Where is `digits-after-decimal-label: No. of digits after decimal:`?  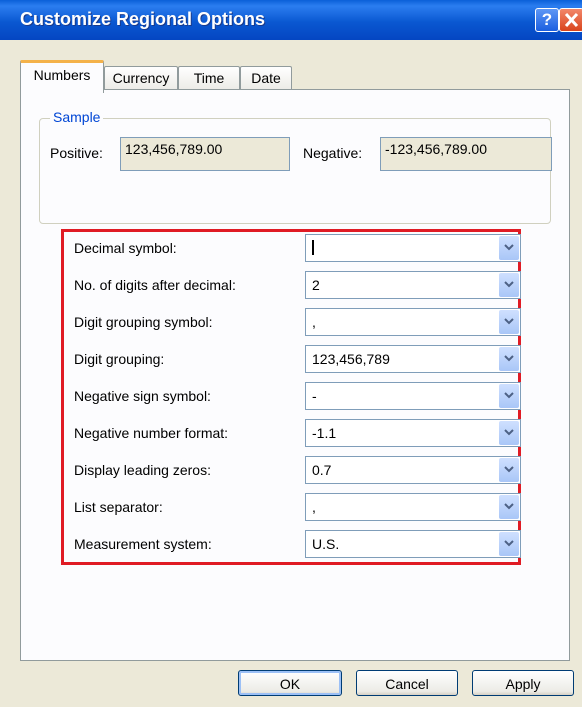 digits-after-decimal-label: No. of digits after decimal: is located at coordinates (155, 285).